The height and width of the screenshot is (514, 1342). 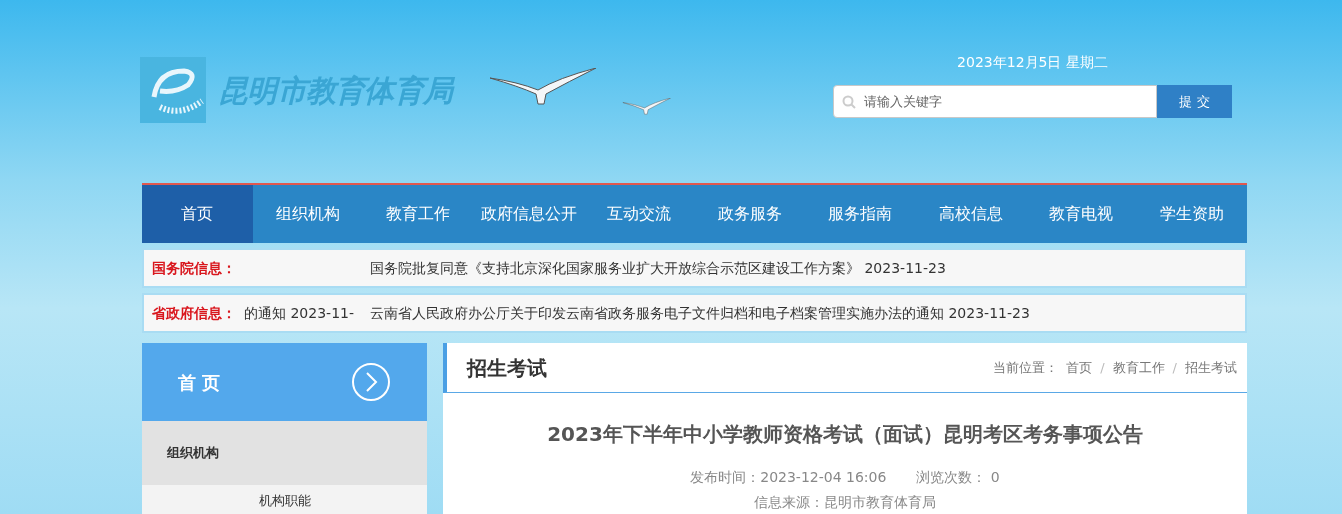 I want to click on date-text: 2023年12月5日 星期二, so click(x=1032, y=62).